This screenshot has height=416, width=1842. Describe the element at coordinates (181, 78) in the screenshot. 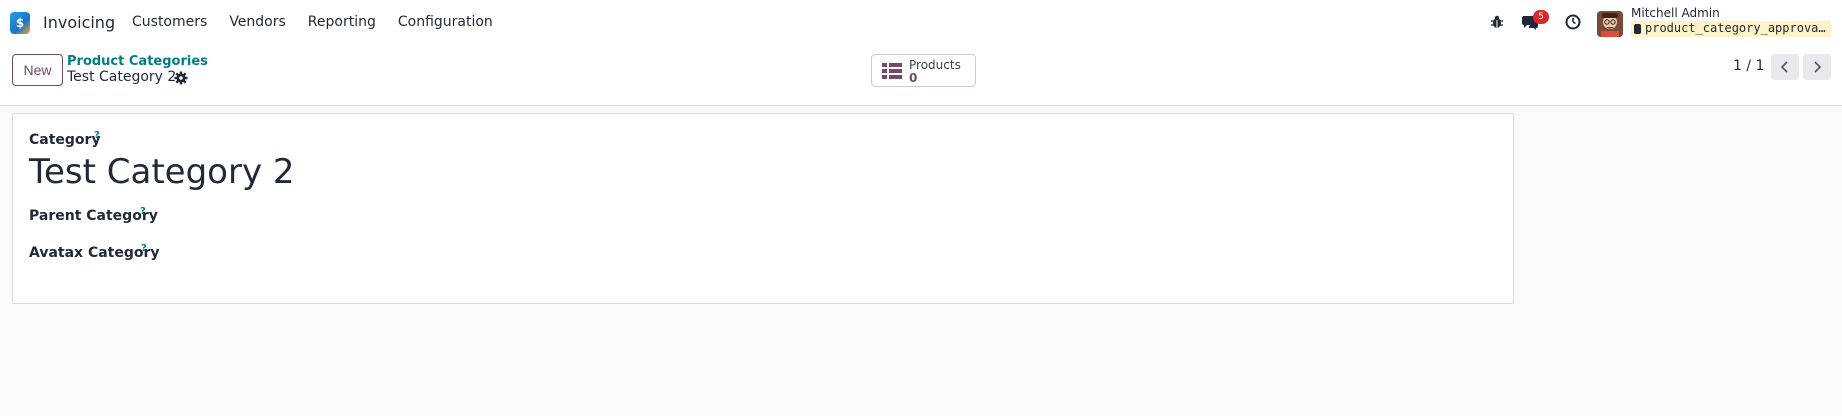

I see `gear-icon` at that location.